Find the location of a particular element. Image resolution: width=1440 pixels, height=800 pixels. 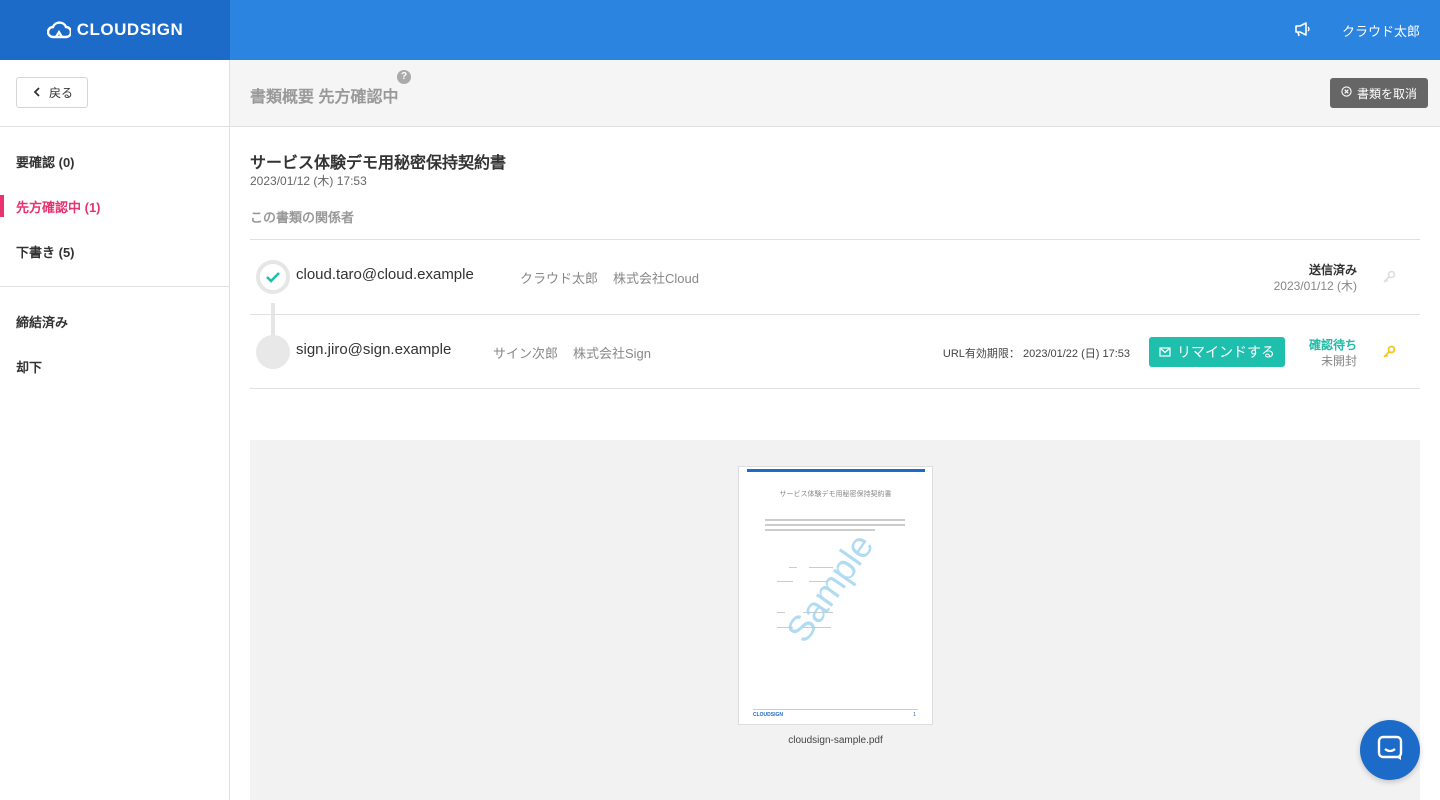

sample-watermark: Sample is located at coordinates (829, 587).